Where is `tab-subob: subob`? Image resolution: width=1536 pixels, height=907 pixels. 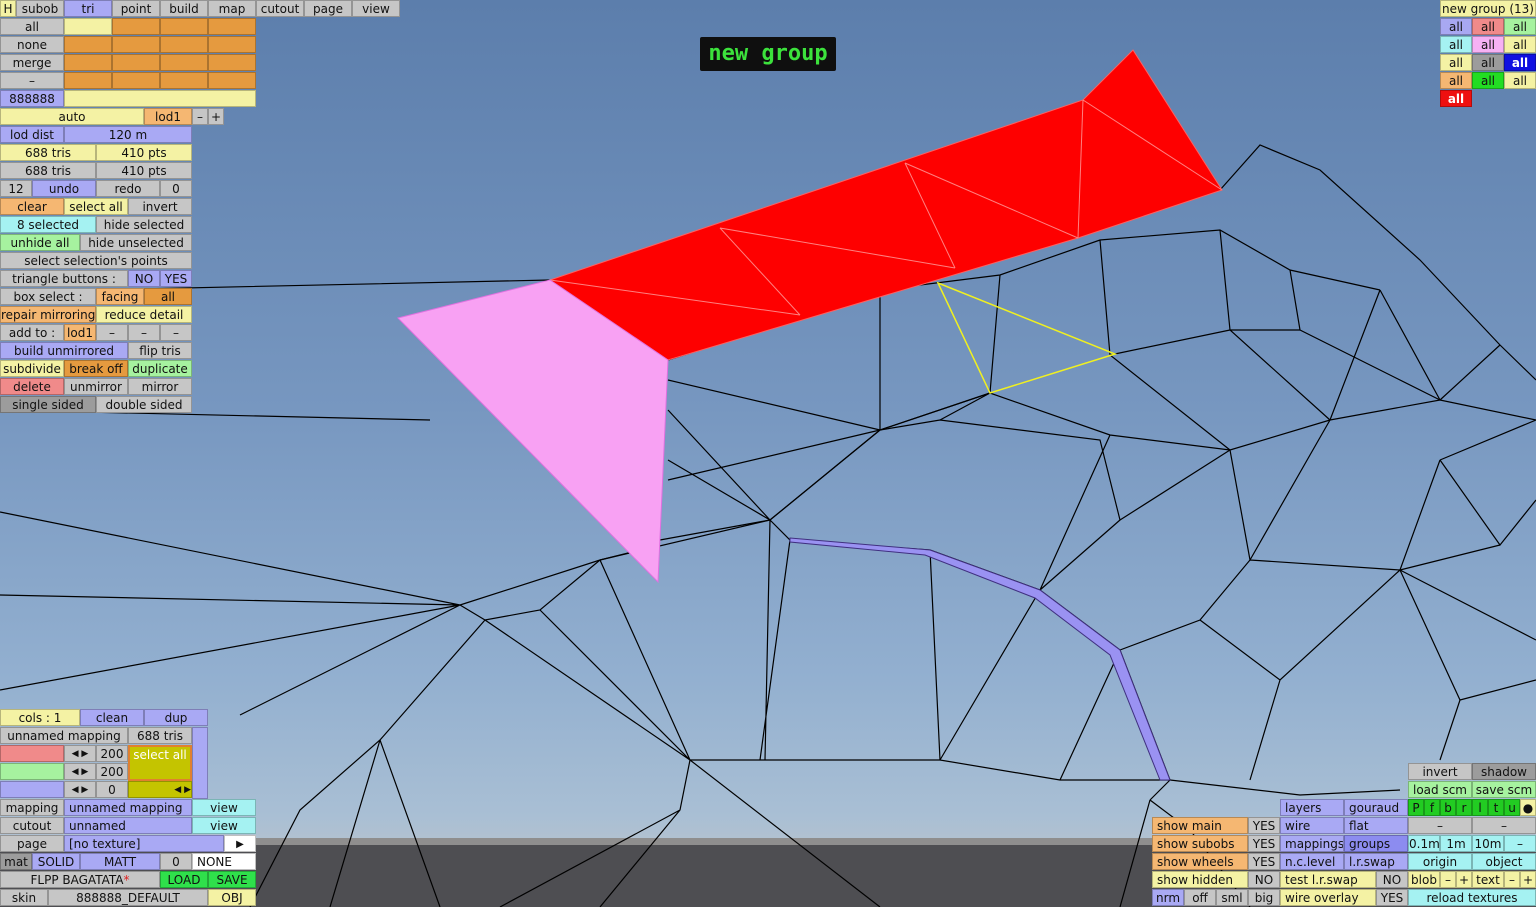
tab-subob: subob is located at coordinates (40, 8).